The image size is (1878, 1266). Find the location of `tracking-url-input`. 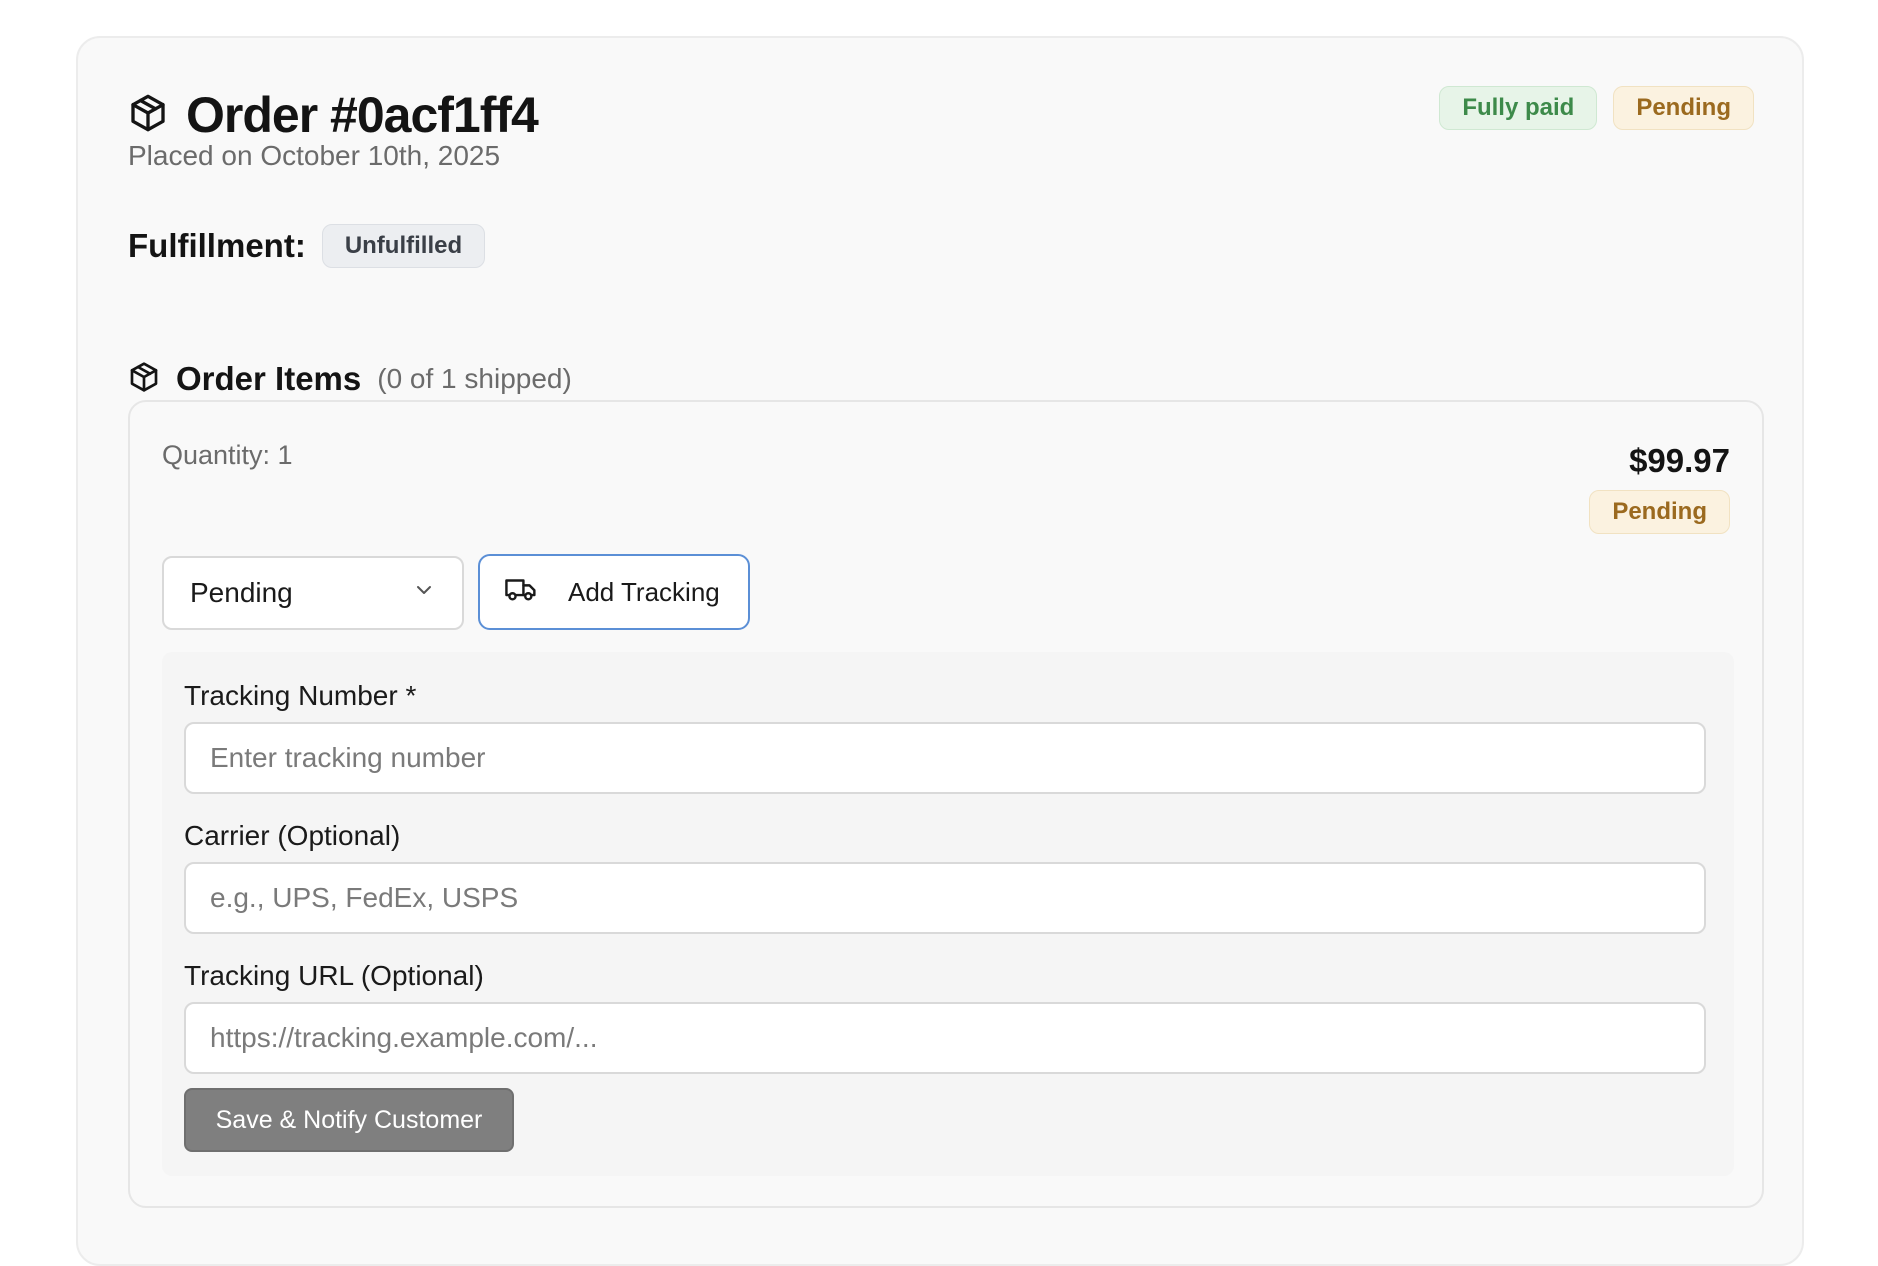

tracking-url-input is located at coordinates (945, 1038).